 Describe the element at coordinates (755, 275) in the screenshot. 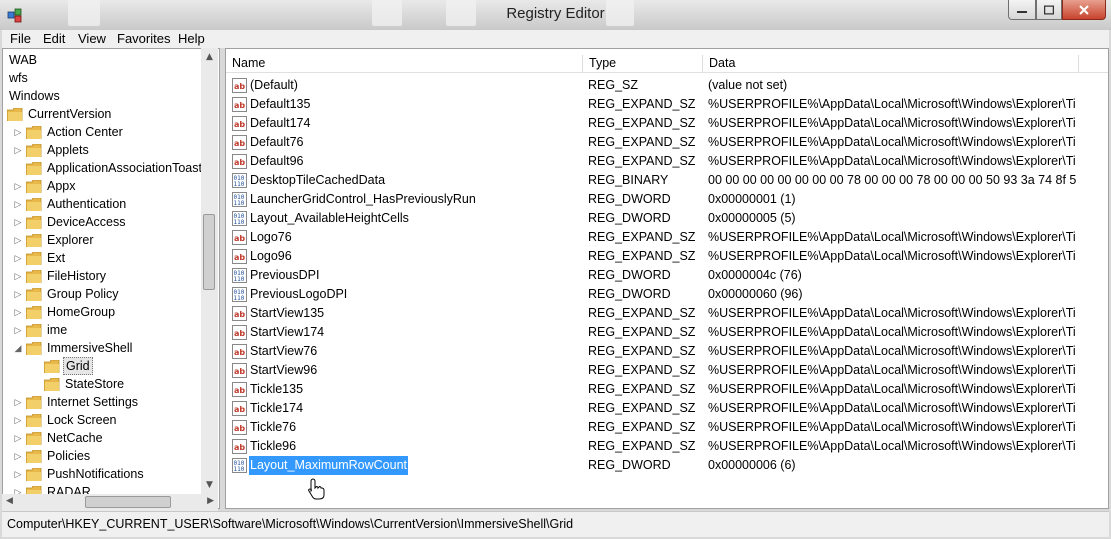

I see `value-data: 0x0000004c (76)` at that location.